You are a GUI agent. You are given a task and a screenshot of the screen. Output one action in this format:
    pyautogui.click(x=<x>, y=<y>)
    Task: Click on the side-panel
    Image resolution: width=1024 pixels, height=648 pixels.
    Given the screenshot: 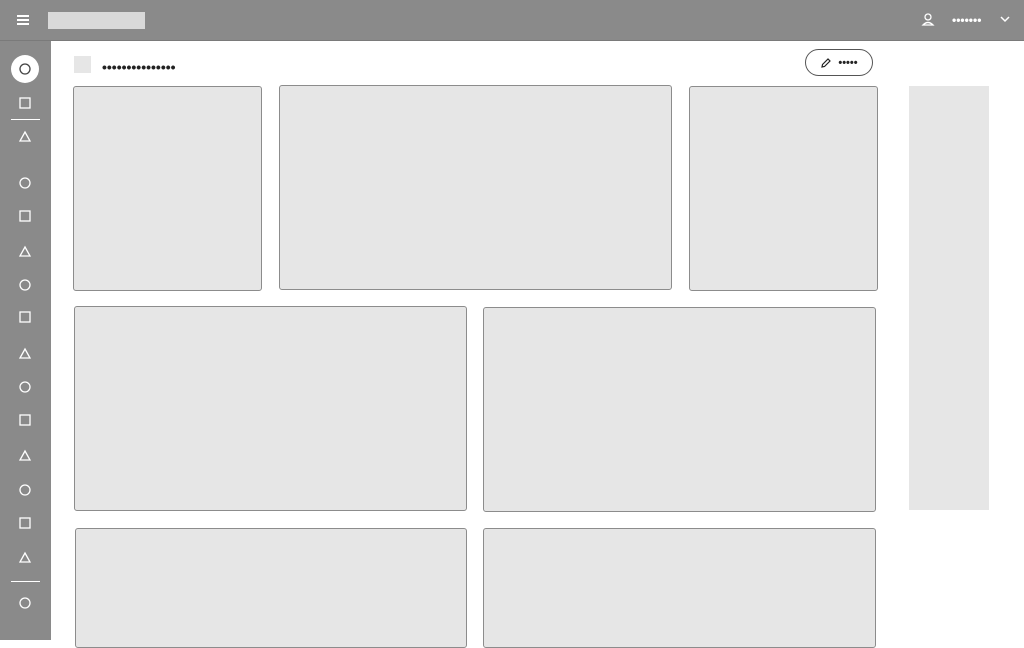 What is the action you would take?
    pyautogui.click(x=949, y=298)
    